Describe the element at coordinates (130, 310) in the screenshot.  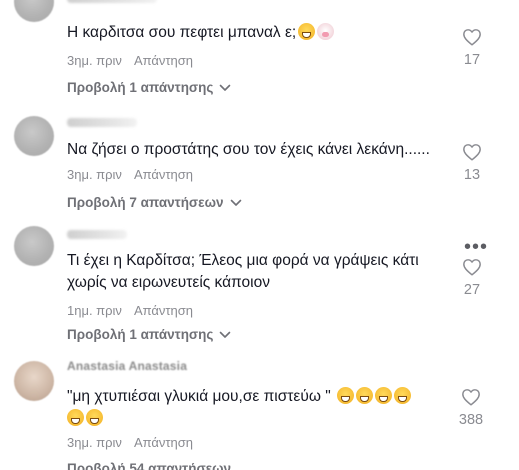
I see `comment-meta: 1ημ. πριν Απάντηση` at that location.